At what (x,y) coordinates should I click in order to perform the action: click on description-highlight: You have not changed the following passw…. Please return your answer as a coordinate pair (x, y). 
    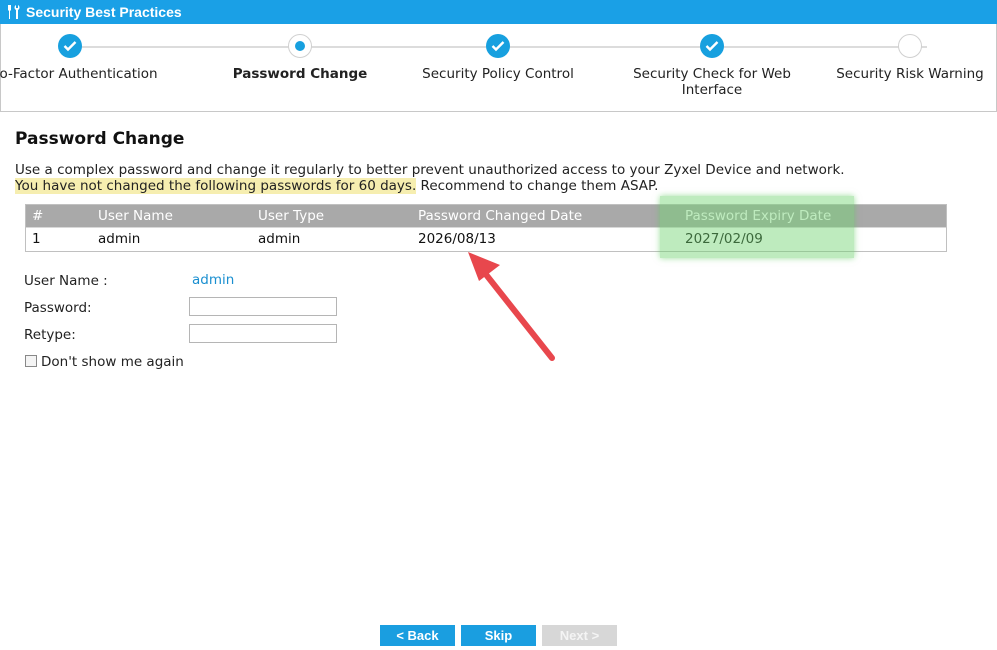
    Looking at the image, I should click on (216, 186).